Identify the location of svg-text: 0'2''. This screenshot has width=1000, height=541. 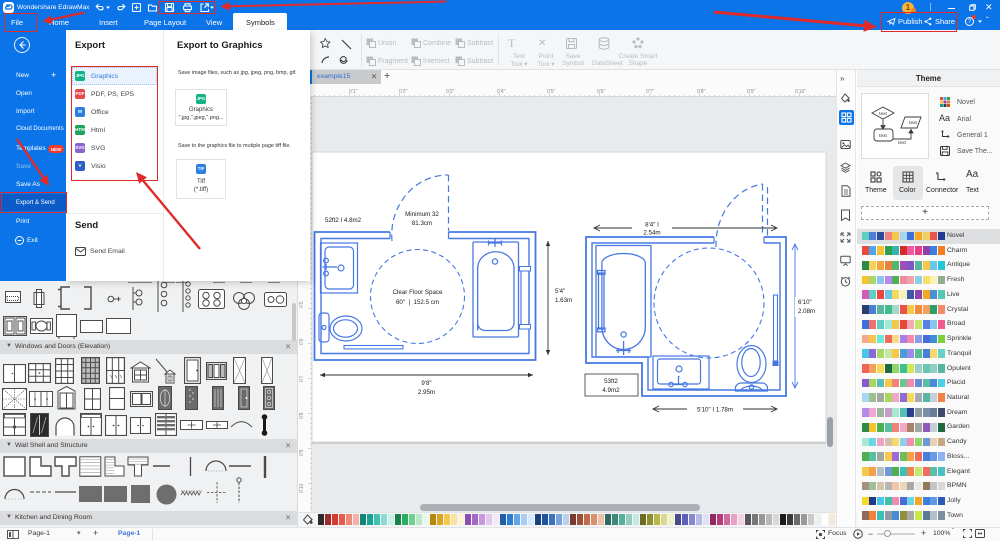
(403, 92).